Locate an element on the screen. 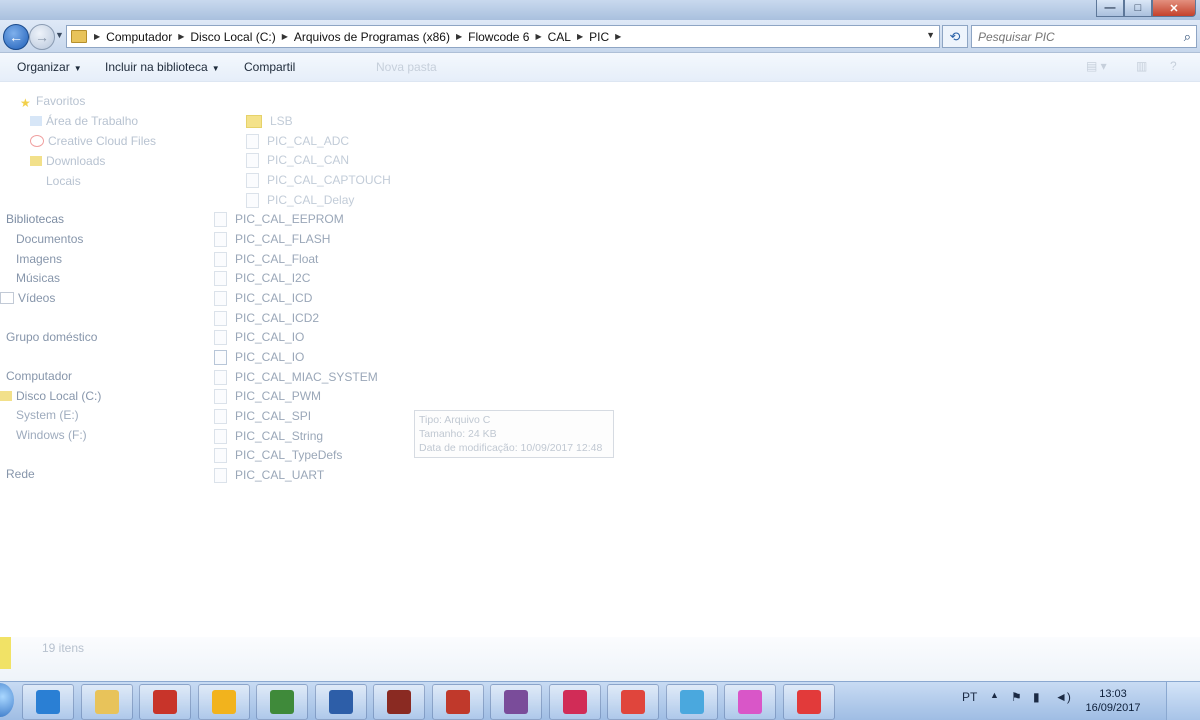 This screenshot has width=1200, height=720. nav-videos-label: Vídeos is located at coordinates (37, 298).